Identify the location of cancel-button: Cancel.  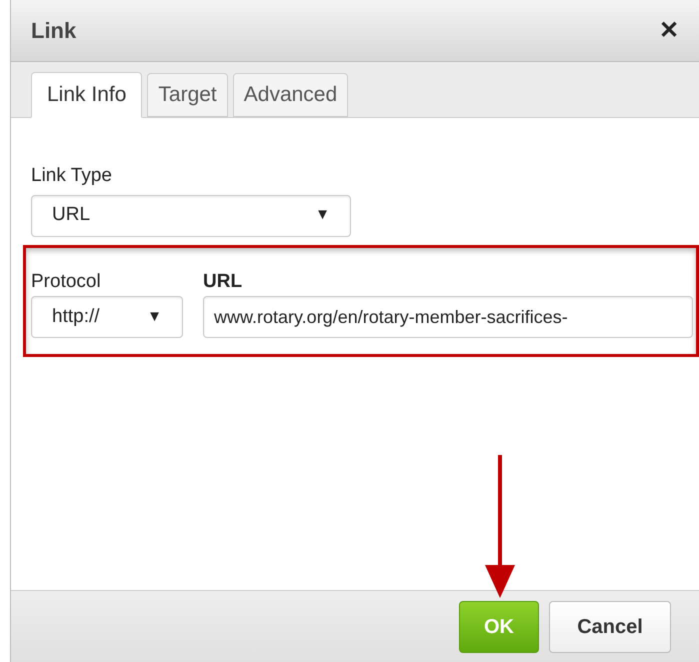
(610, 626).